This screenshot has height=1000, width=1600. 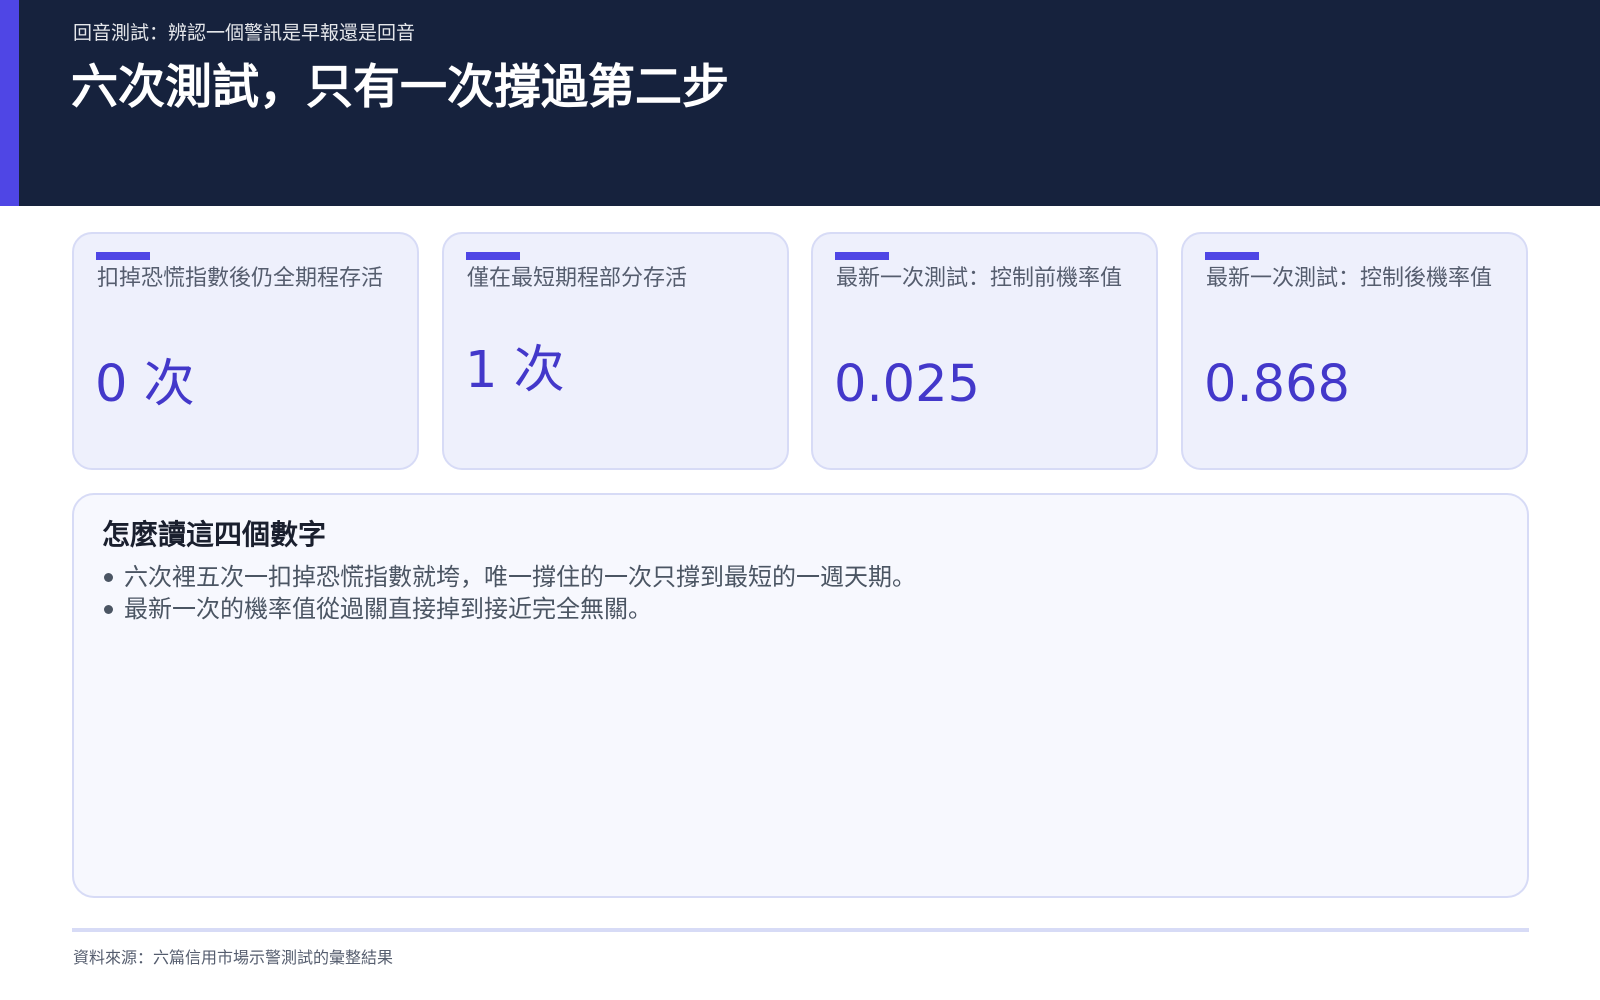 I want to click on footer-divider, so click(x=800, y=930).